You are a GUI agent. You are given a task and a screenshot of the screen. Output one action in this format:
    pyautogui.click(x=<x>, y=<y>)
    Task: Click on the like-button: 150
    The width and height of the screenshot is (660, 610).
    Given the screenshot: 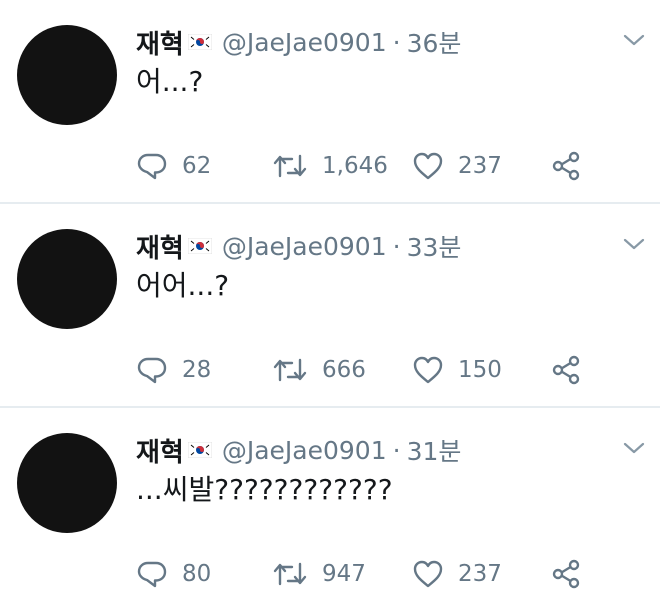 What is the action you would take?
    pyautogui.click(x=457, y=370)
    